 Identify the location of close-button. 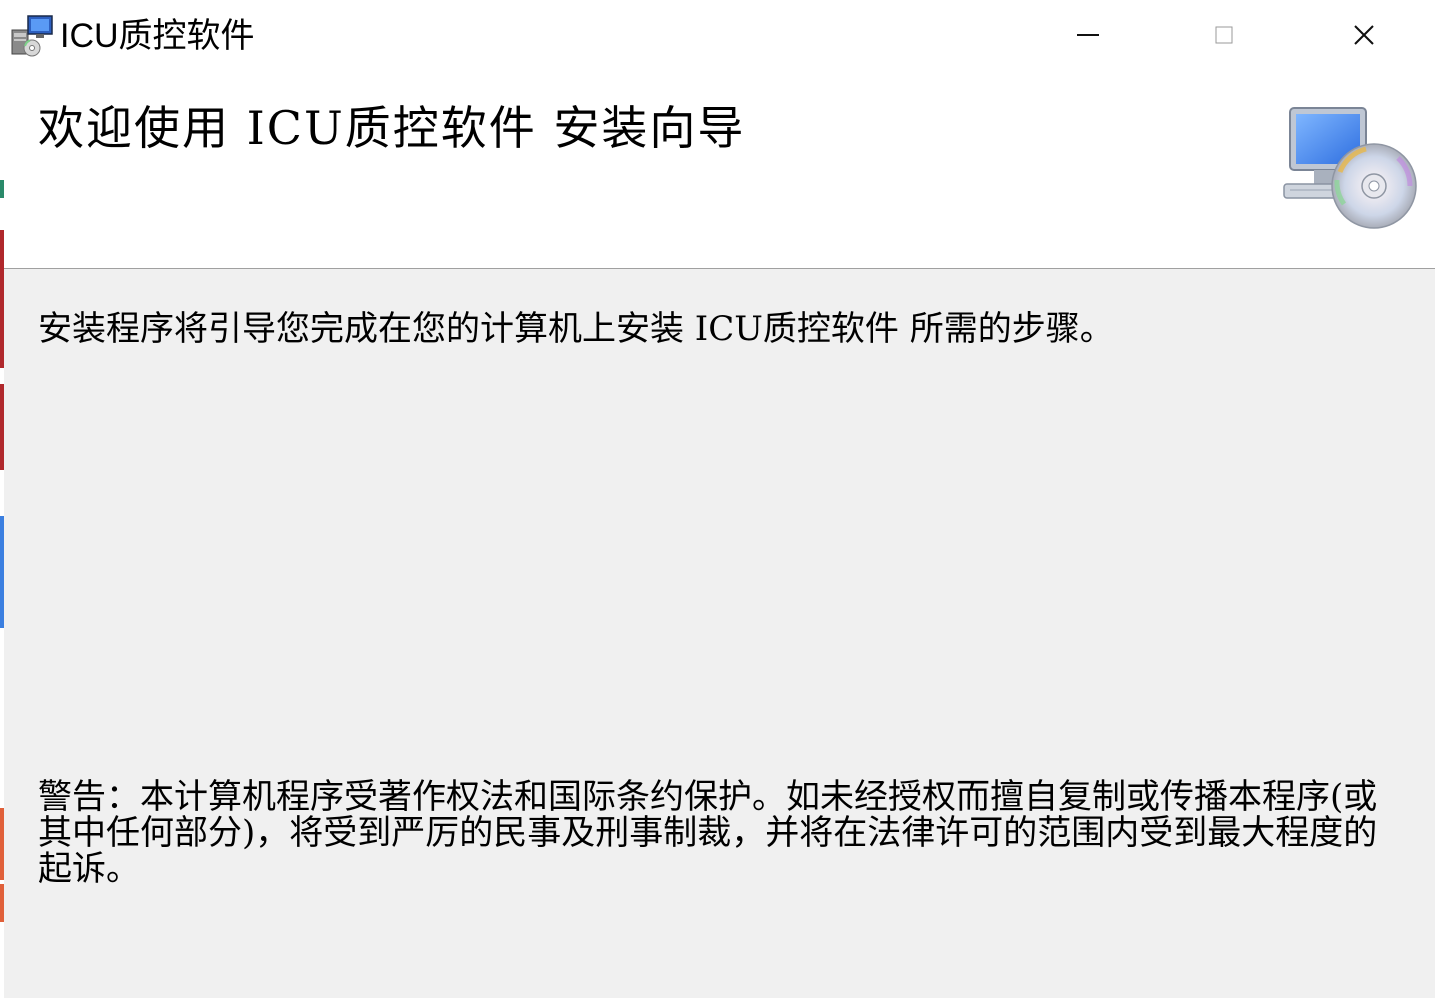
(1364, 35).